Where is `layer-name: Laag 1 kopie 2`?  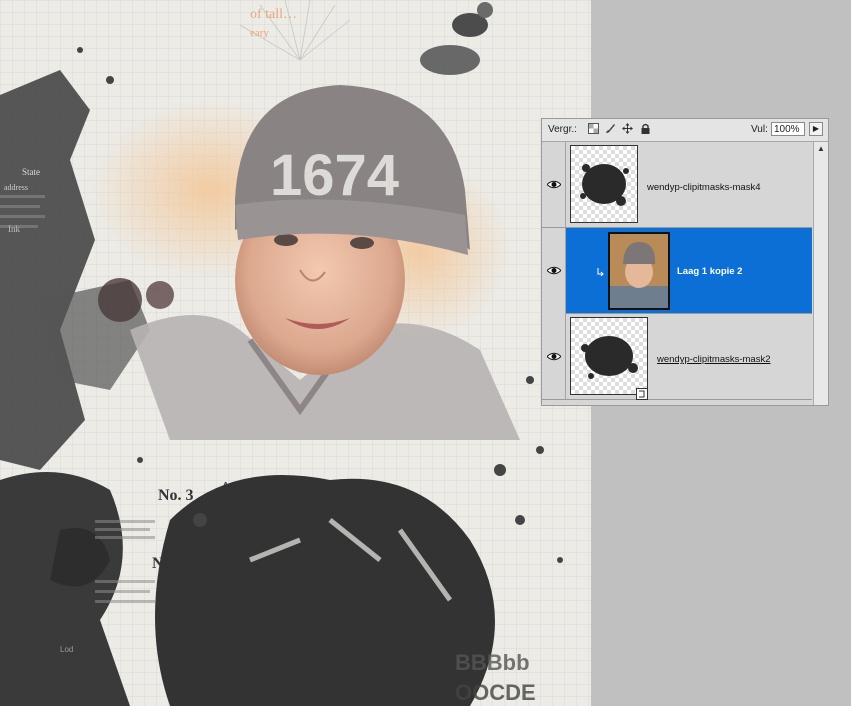 layer-name: Laag 1 kopie 2 is located at coordinates (709, 271).